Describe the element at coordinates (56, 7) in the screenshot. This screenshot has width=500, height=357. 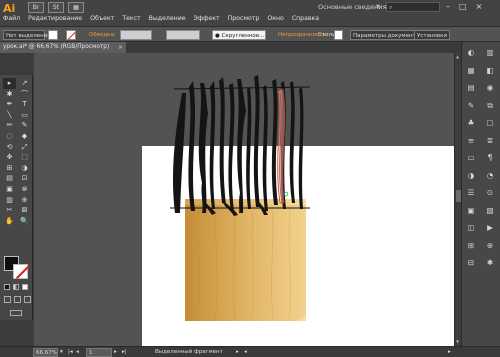
I see `stock-button: St` at that location.